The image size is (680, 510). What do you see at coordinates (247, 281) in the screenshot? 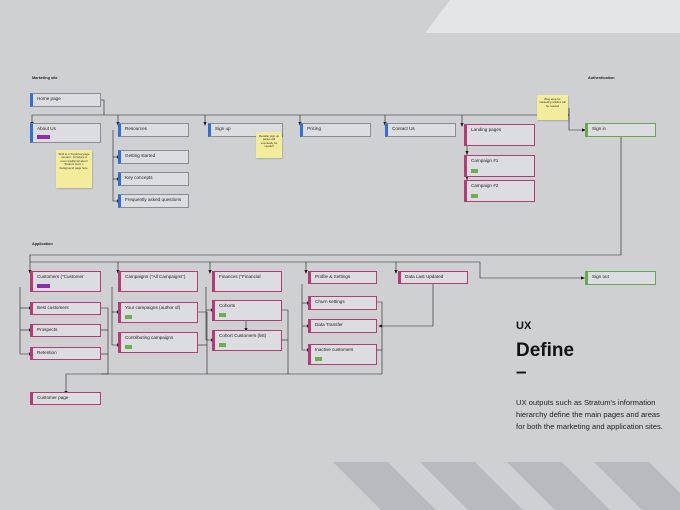
I see `node-finances: Finances ("Financial` at bounding box center [247, 281].